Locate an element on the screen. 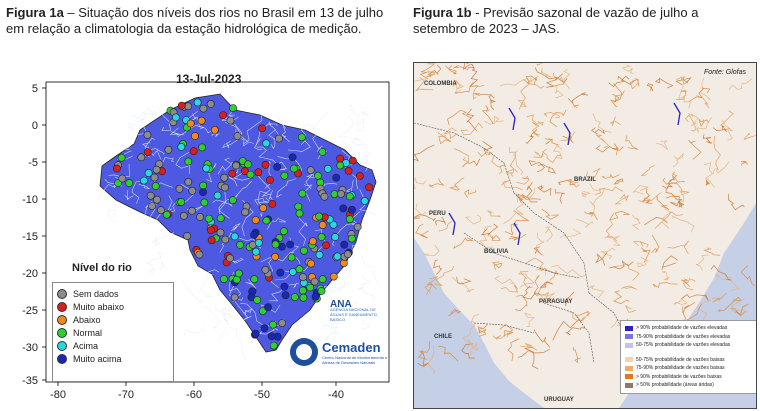 This screenshot has width=760, height=411. x-axis-ticks: -80 -70 -60 -50 -40 is located at coordinates (197, 391).